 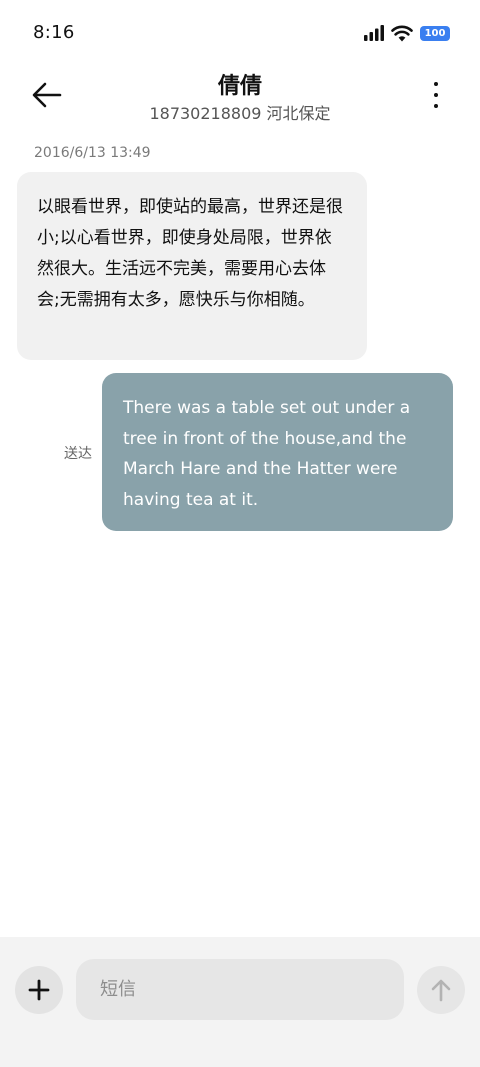 What do you see at coordinates (436, 84) in the screenshot?
I see `more-vertical-icon` at bounding box center [436, 84].